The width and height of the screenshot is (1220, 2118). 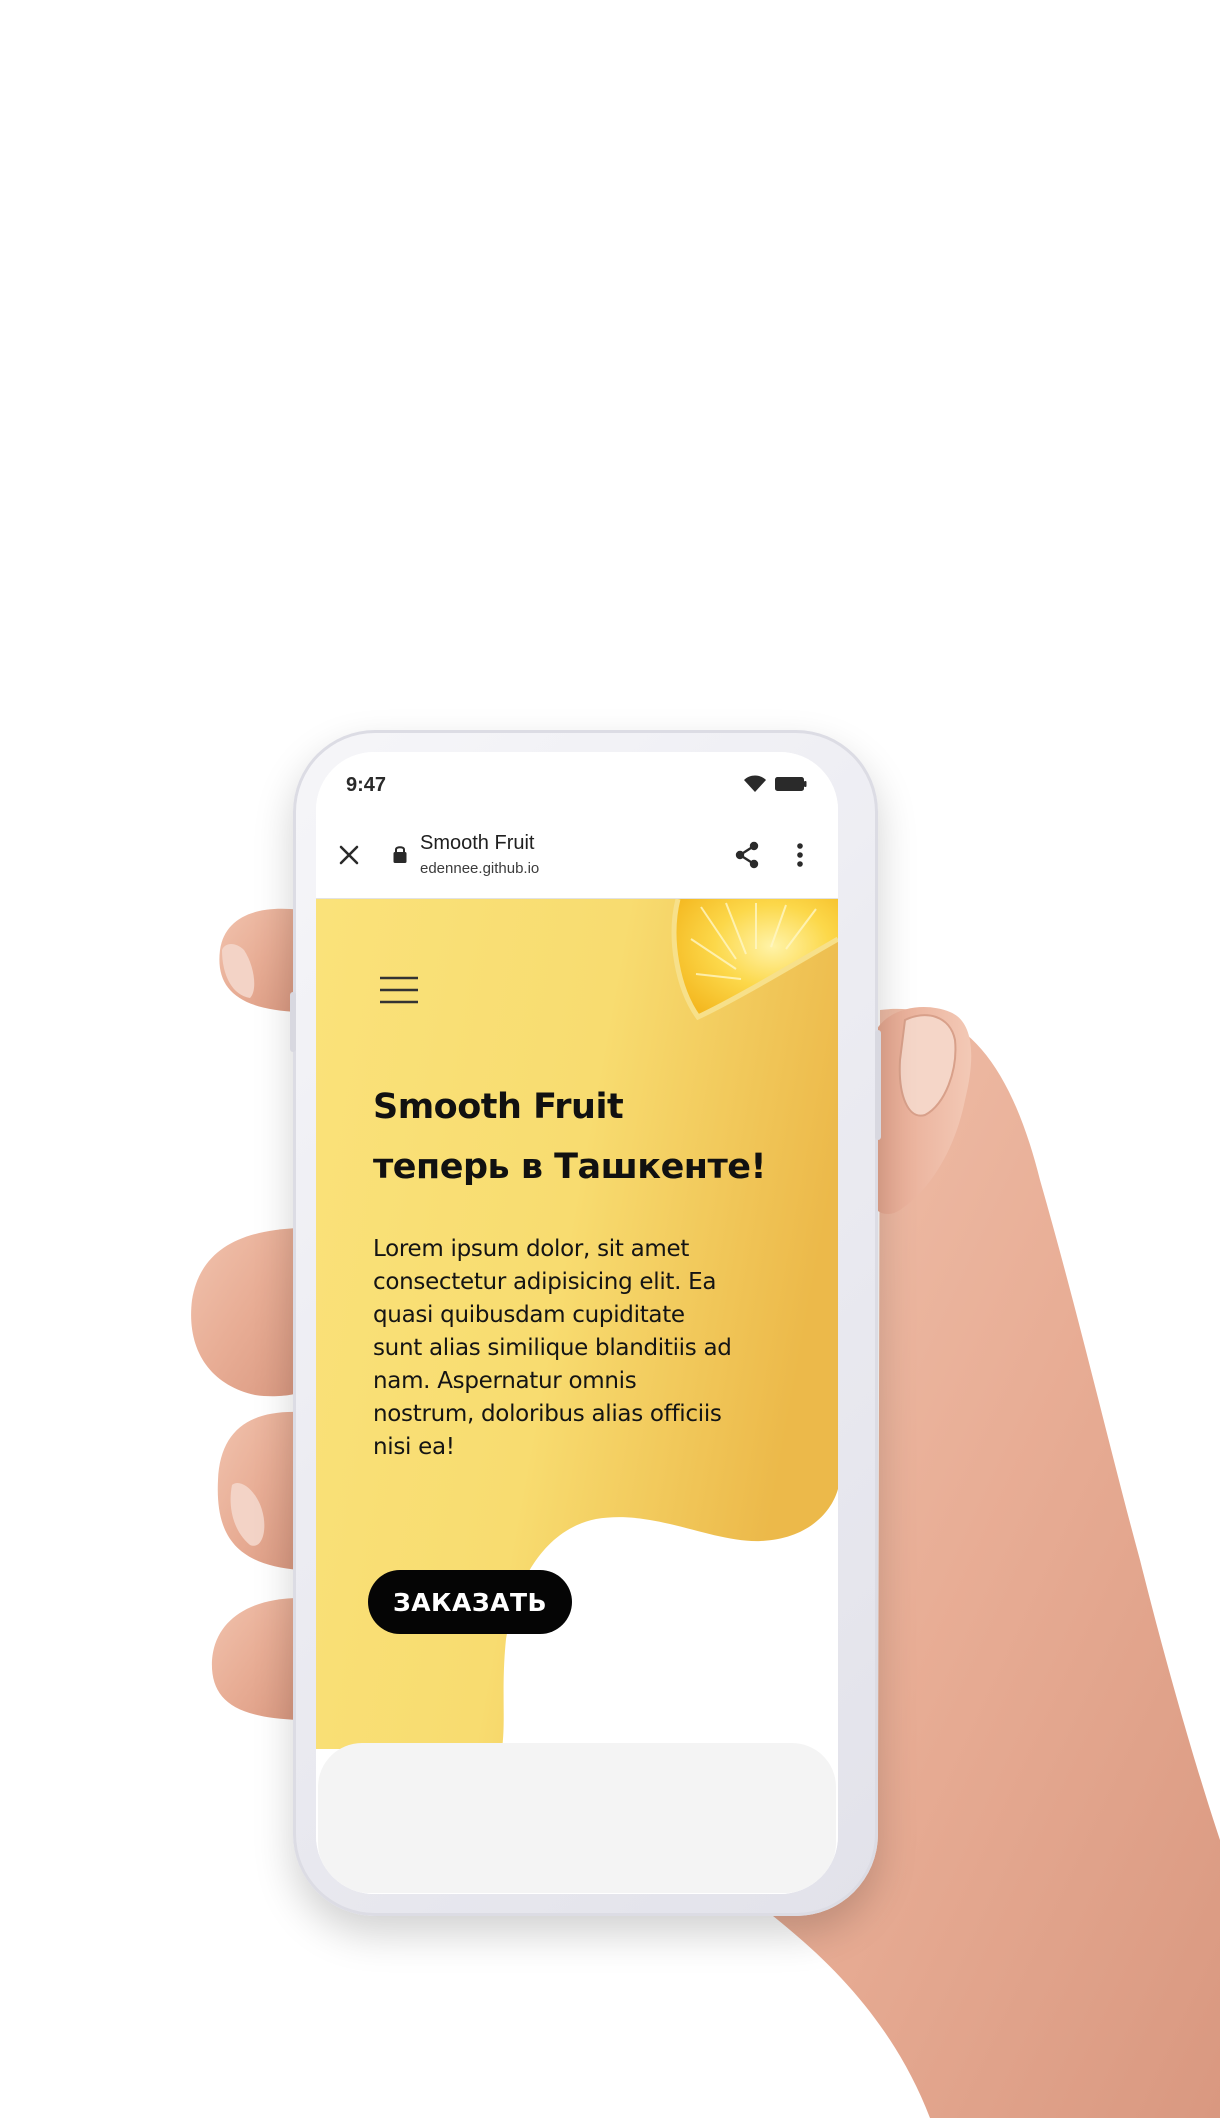 What do you see at coordinates (349, 855) in the screenshot?
I see `close-icon` at bounding box center [349, 855].